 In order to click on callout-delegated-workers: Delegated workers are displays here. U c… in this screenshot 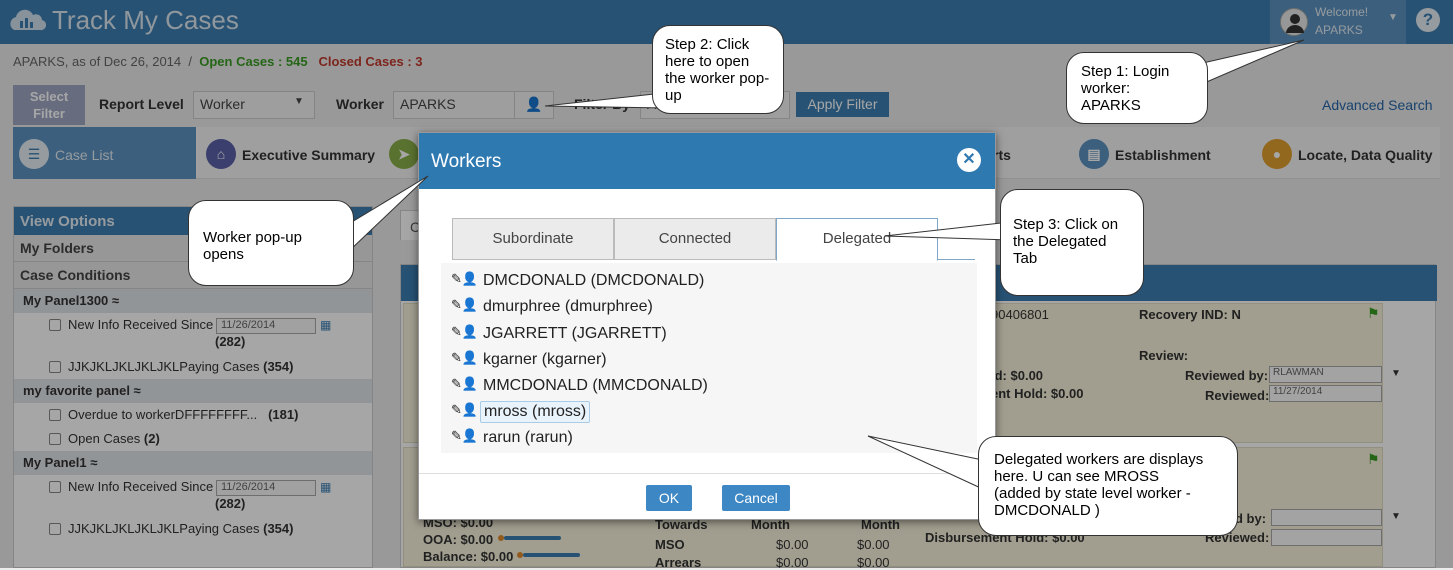, I will do `click(1108, 486)`.